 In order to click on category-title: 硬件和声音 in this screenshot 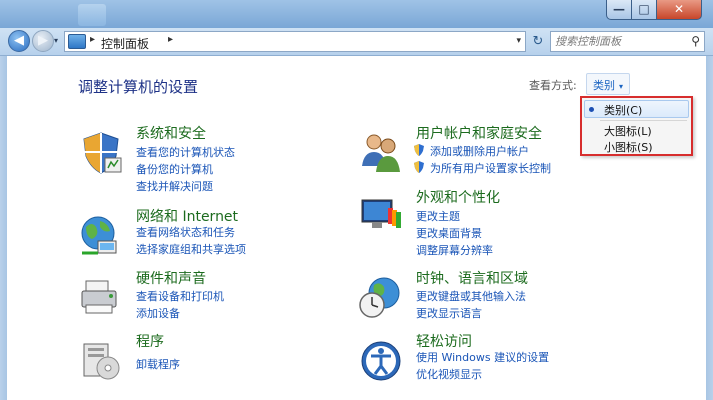, I will do `click(171, 278)`.